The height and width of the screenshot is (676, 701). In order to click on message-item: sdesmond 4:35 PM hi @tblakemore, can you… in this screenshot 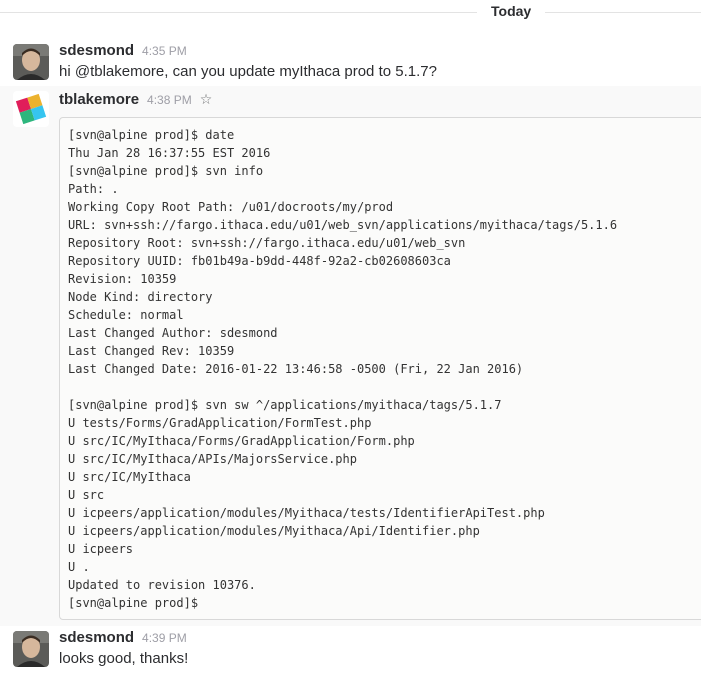, I will do `click(350, 61)`.